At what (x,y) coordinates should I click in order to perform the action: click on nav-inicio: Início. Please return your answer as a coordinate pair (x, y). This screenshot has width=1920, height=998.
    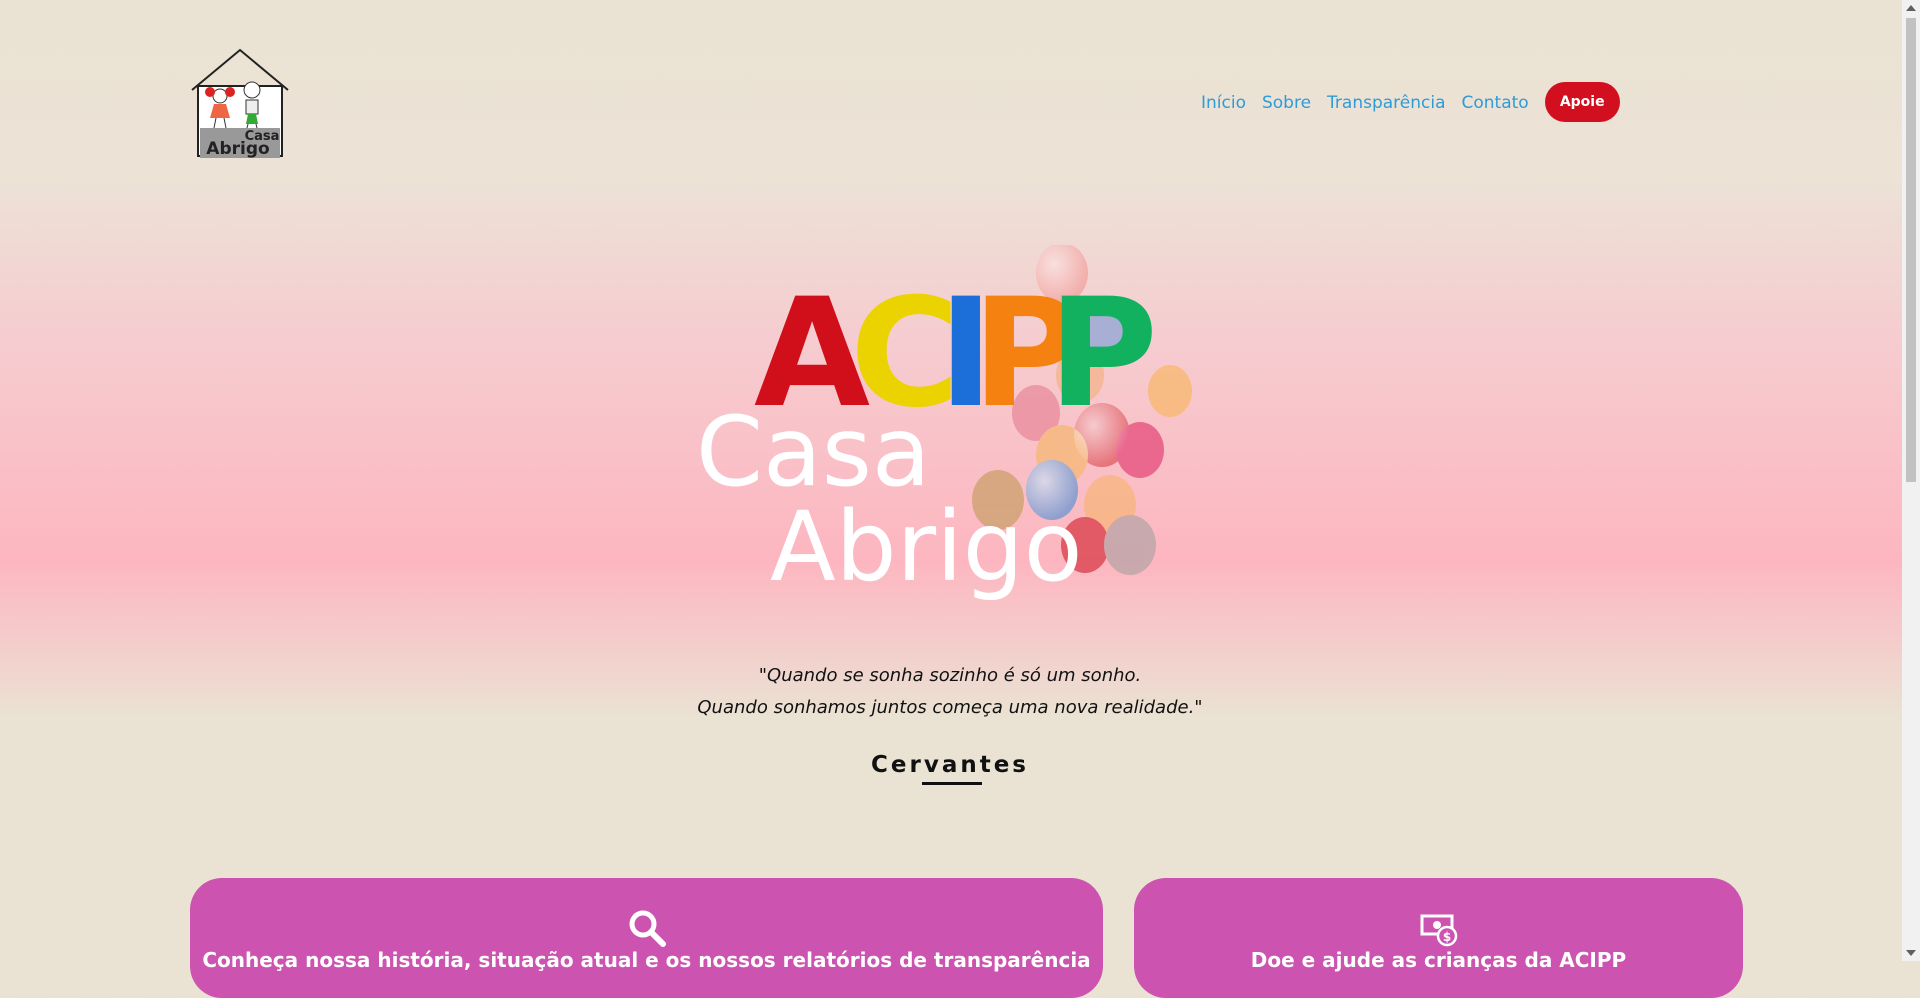
    Looking at the image, I should click on (1223, 103).